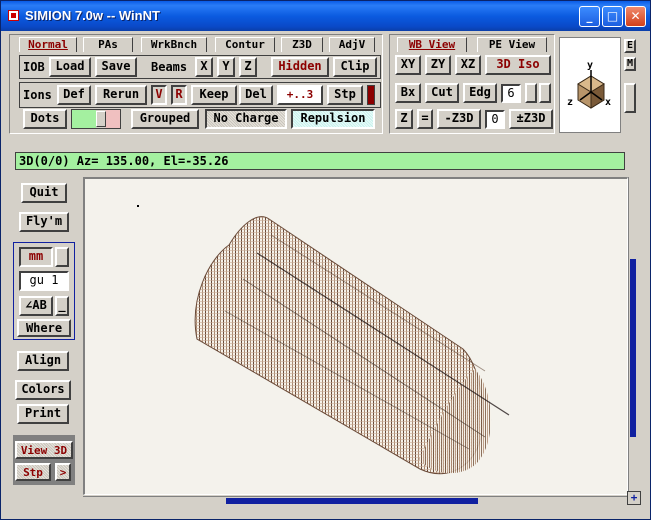 The height and width of the screenshot is (520, 651). I want to click on view-status-bar: 3D(0/0) Az= 135.00, El=-35.26, so click(320, 161).